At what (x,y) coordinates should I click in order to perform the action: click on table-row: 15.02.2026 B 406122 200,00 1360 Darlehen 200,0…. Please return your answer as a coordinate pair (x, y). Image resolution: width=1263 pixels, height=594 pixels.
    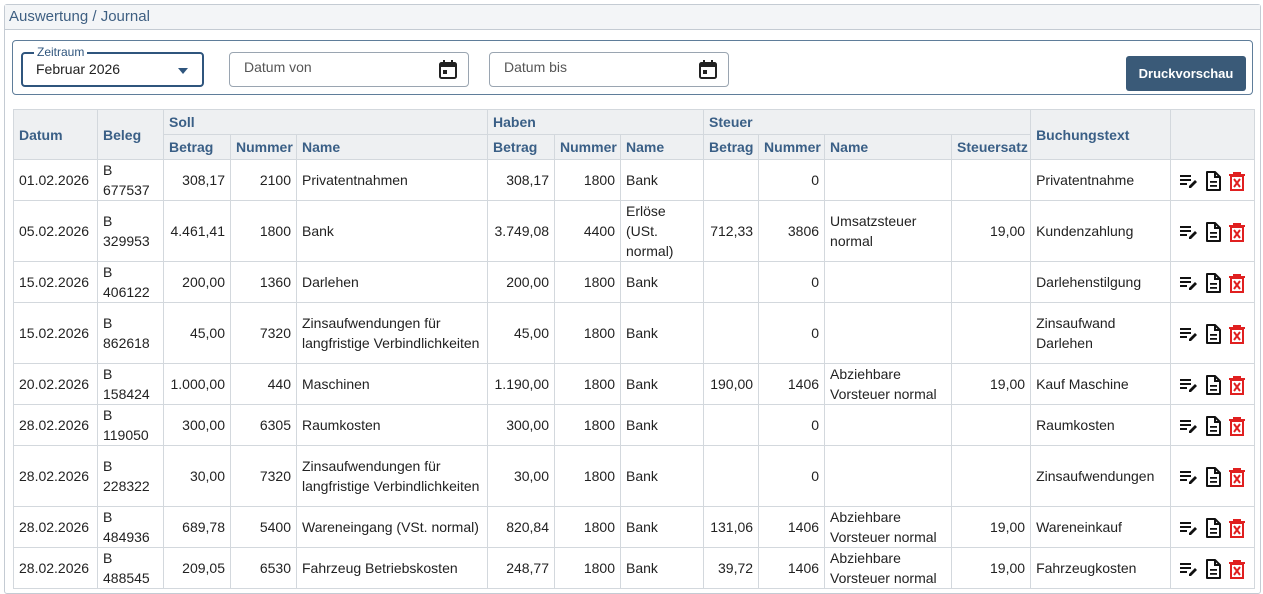
    Looking at the image, I should click on (634, 282).